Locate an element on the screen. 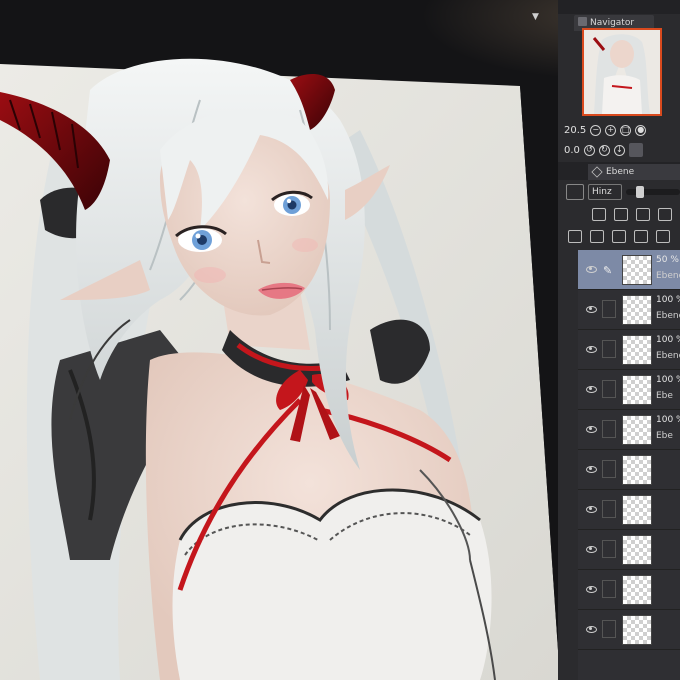 The image size is (680, 680). folder-icon is located at coordinates (597, 236).